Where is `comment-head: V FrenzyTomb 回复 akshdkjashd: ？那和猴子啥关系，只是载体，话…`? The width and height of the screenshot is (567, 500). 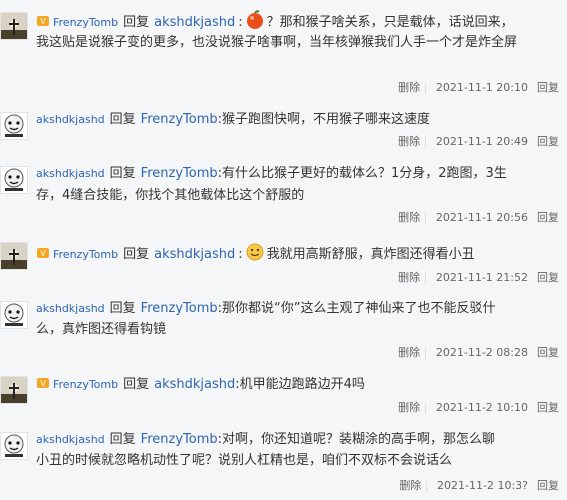 comment-head: V FrenzyTomb 回复 akshdkjashd: ？那和猴子啥关系，只是载体，话… is located at coordinates (275, 21).